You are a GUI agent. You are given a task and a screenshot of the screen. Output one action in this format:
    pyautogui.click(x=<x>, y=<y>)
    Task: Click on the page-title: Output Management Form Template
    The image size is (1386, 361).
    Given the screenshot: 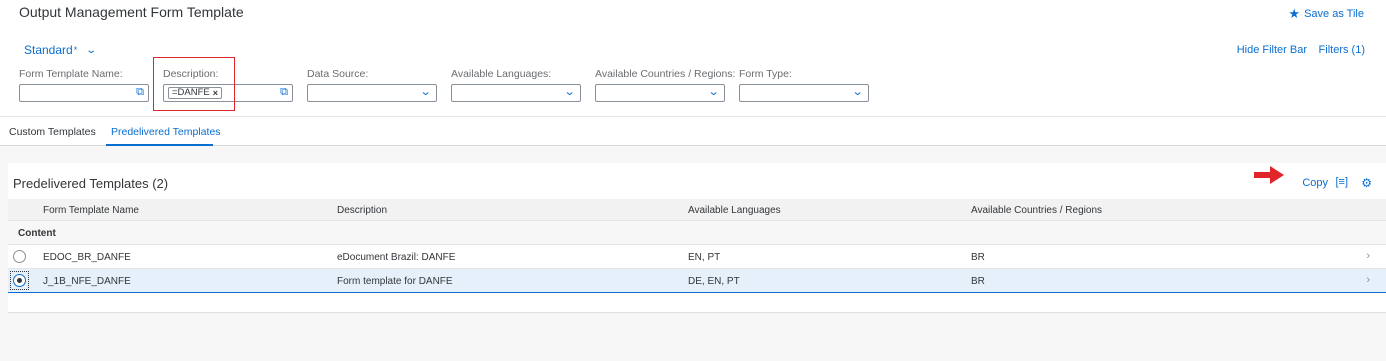 What is the action you would take?
    pyautogui.click(x=131, y=12)
    